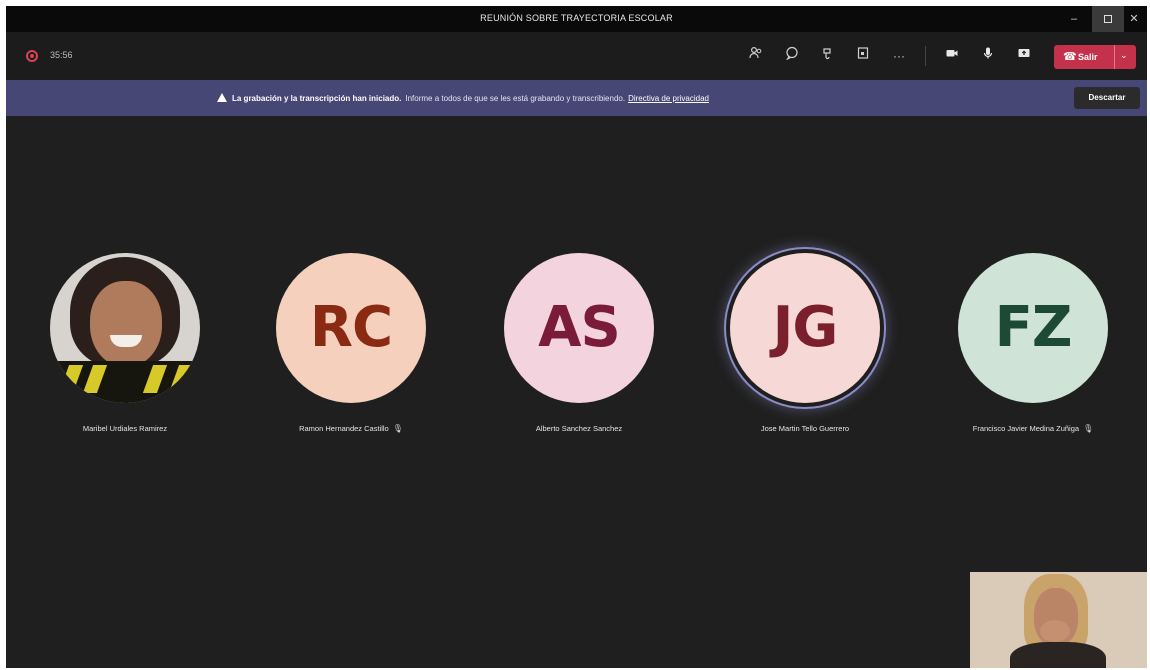 The width and height of the screenshot is (1150, 670). I want to click on participant-tile: Maribel Urdiales Ramirez, so click(125, 353).